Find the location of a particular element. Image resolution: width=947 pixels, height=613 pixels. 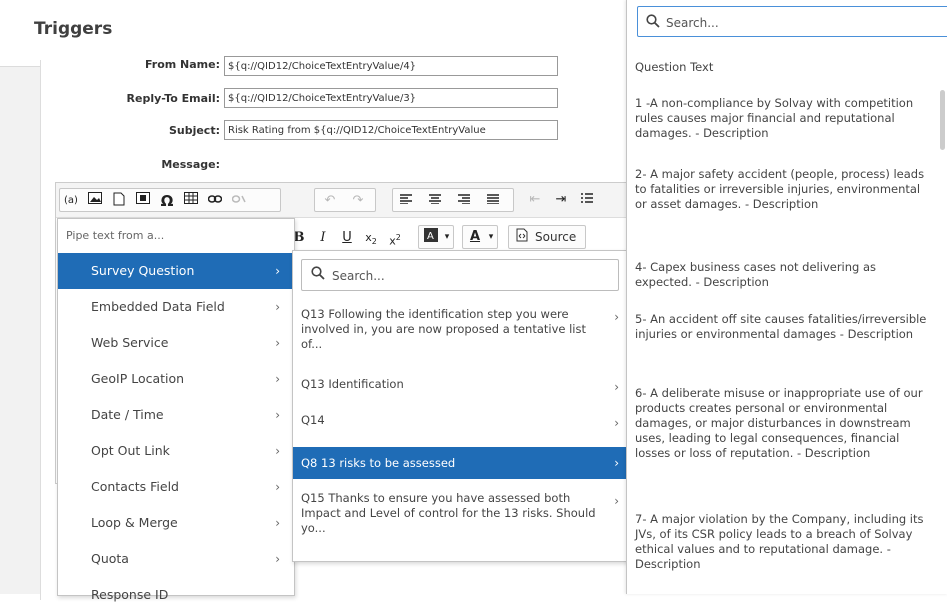

question-item-label: Q14 is located at coordinates (313, 420).